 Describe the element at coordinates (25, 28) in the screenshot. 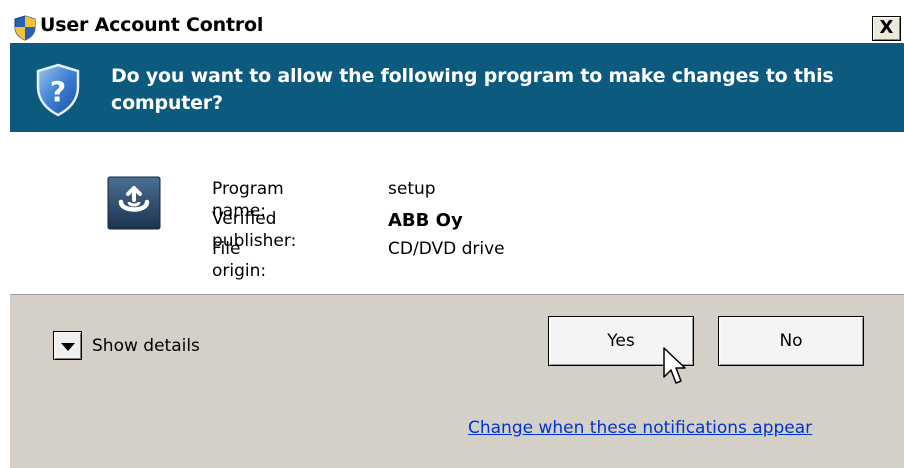

I see `uac-shield-icon` at that location.